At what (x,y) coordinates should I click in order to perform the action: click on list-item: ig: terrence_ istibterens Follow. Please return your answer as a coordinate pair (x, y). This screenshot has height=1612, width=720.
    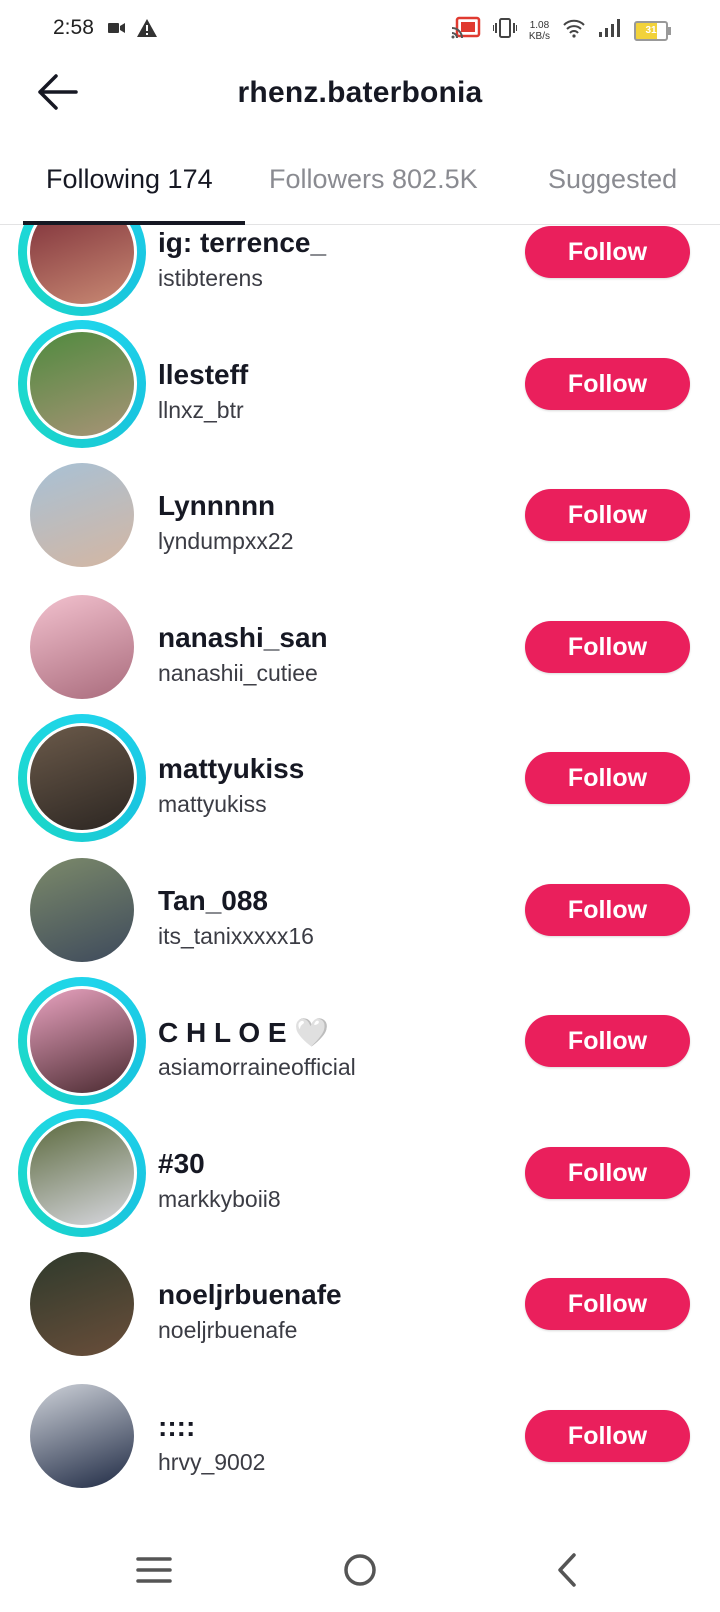
    Looking at the image, I should click on (360, 272).